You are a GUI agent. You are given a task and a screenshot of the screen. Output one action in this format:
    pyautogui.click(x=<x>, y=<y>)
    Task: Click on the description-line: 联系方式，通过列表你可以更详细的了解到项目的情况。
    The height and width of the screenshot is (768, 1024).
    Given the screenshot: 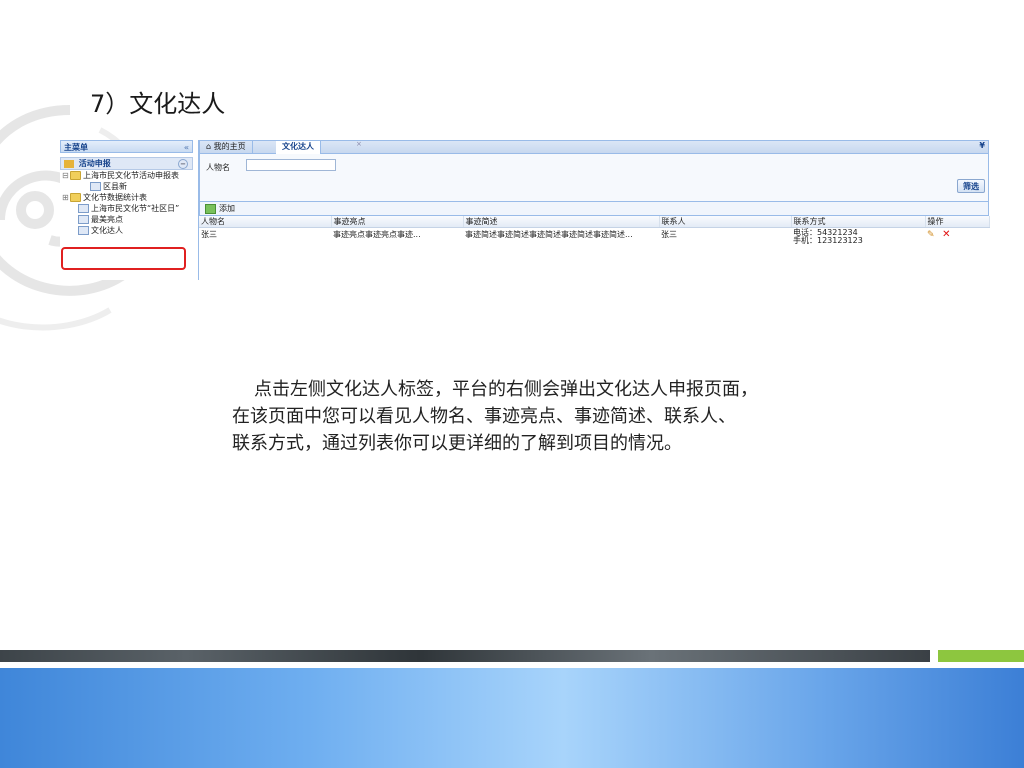 What is the action you would take?
    pyautogui.click(x=457, y=443)
    